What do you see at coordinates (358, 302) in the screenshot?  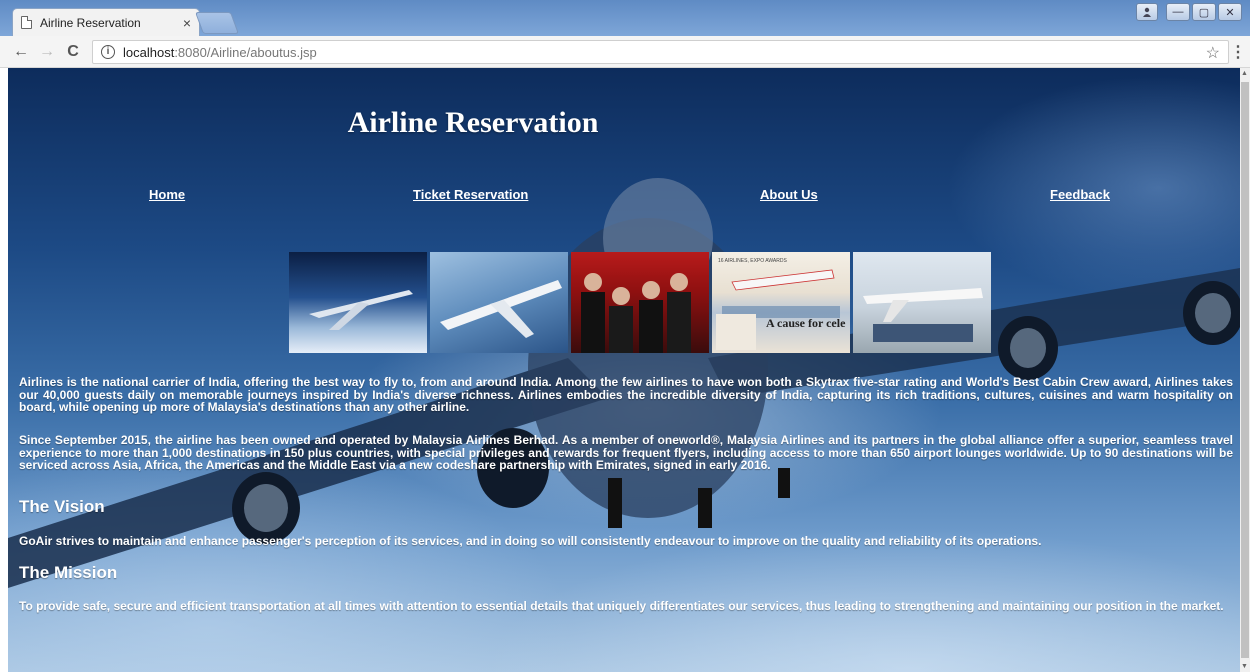 I see `airplane-in-flight-photo` at bounding box center [358, 302].